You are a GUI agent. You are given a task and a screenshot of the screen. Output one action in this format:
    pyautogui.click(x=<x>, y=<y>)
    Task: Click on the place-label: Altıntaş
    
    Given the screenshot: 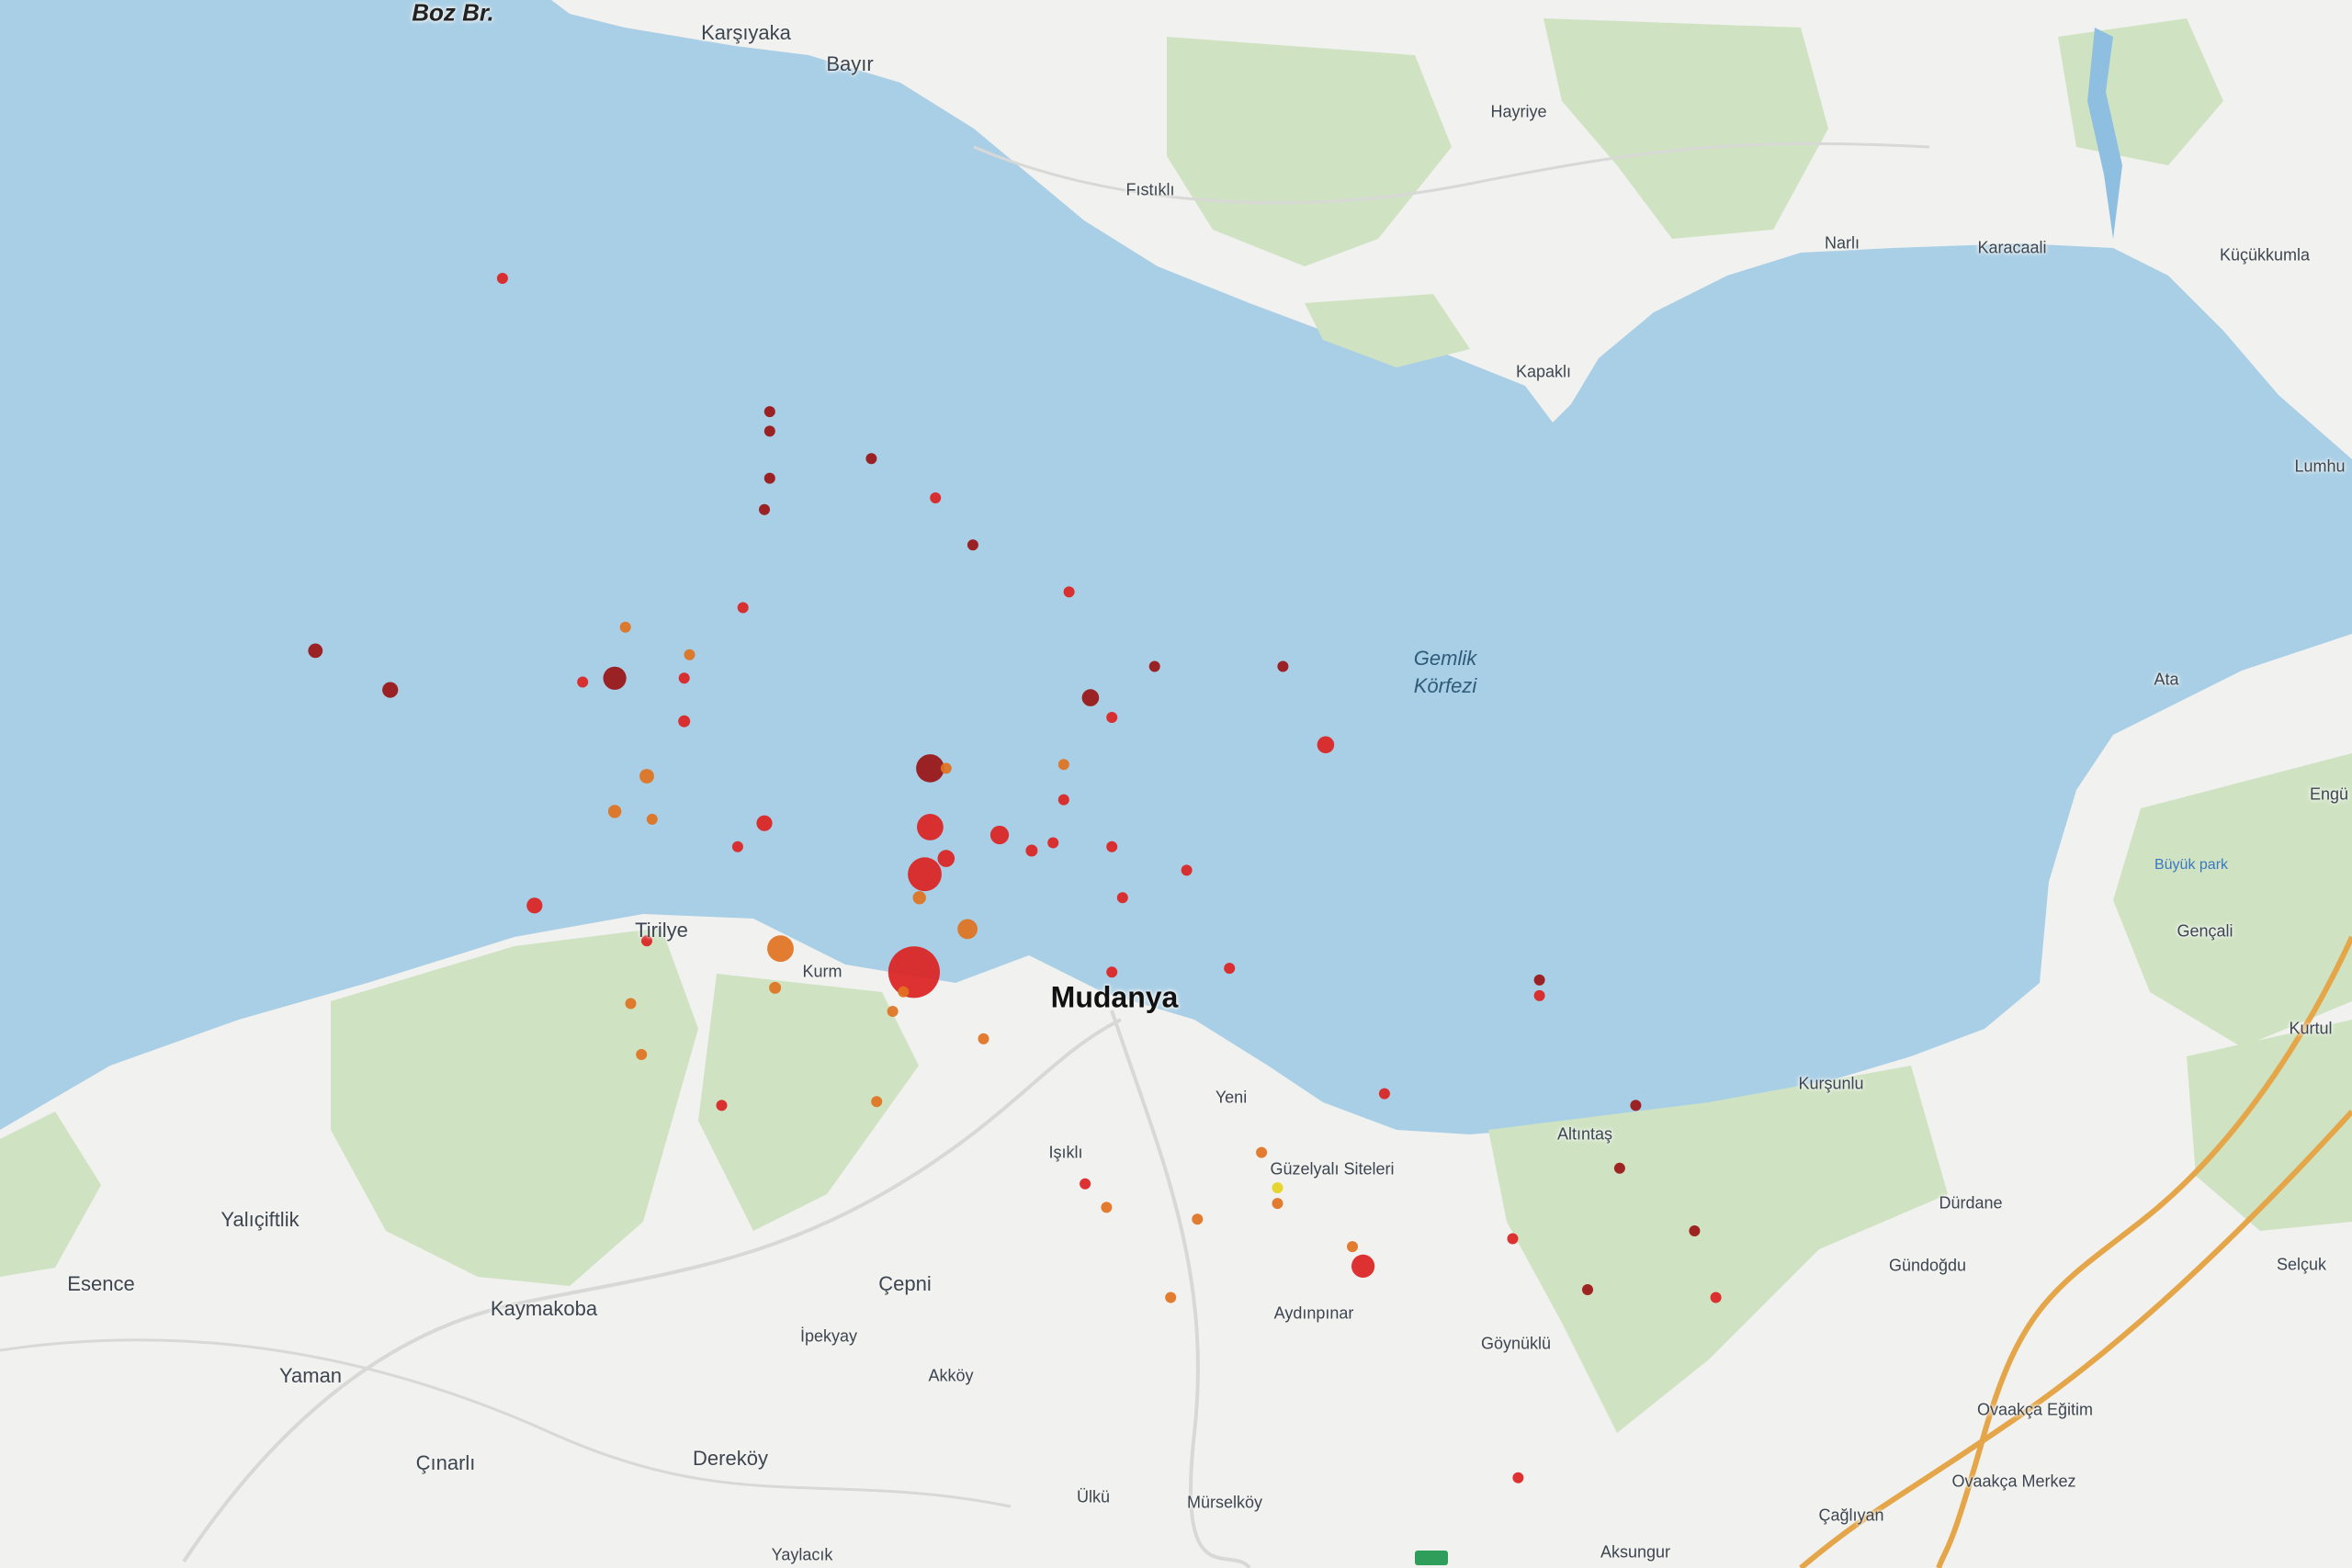 What is the action you would take?
    pyautogui.click(x=1584, y=1134)
    